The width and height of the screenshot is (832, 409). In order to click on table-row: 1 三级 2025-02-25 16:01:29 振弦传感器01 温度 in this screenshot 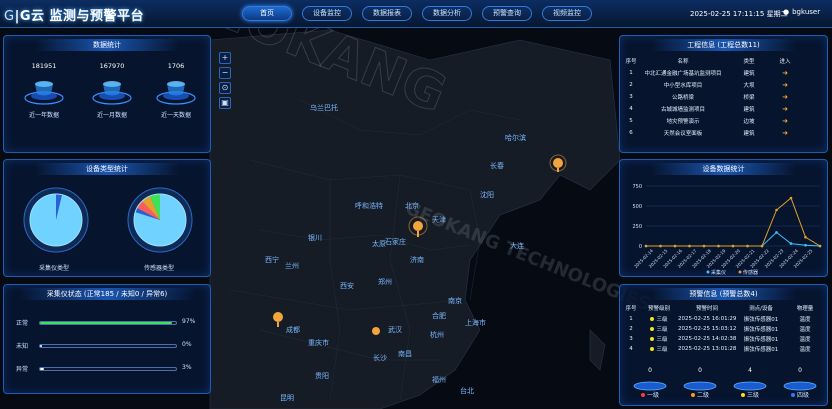, I will do `click(724, 319)`.